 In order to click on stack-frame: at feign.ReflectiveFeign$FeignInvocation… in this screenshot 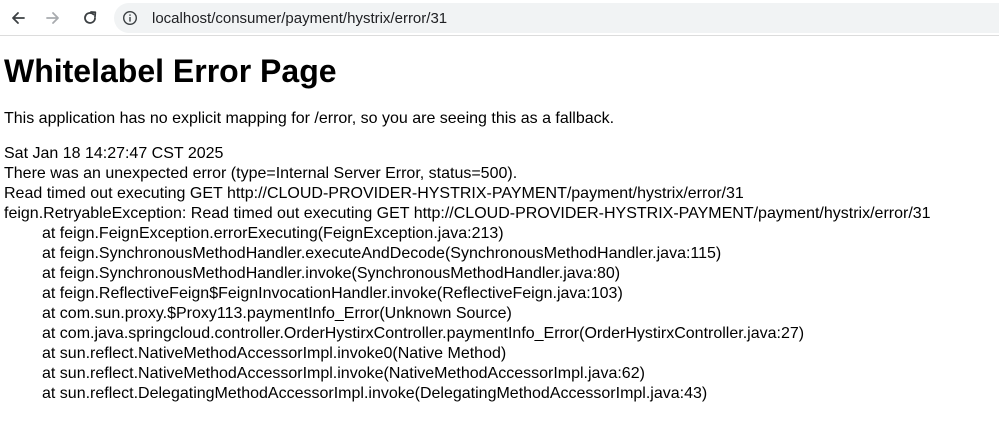, I will do `click(332, 293)`.